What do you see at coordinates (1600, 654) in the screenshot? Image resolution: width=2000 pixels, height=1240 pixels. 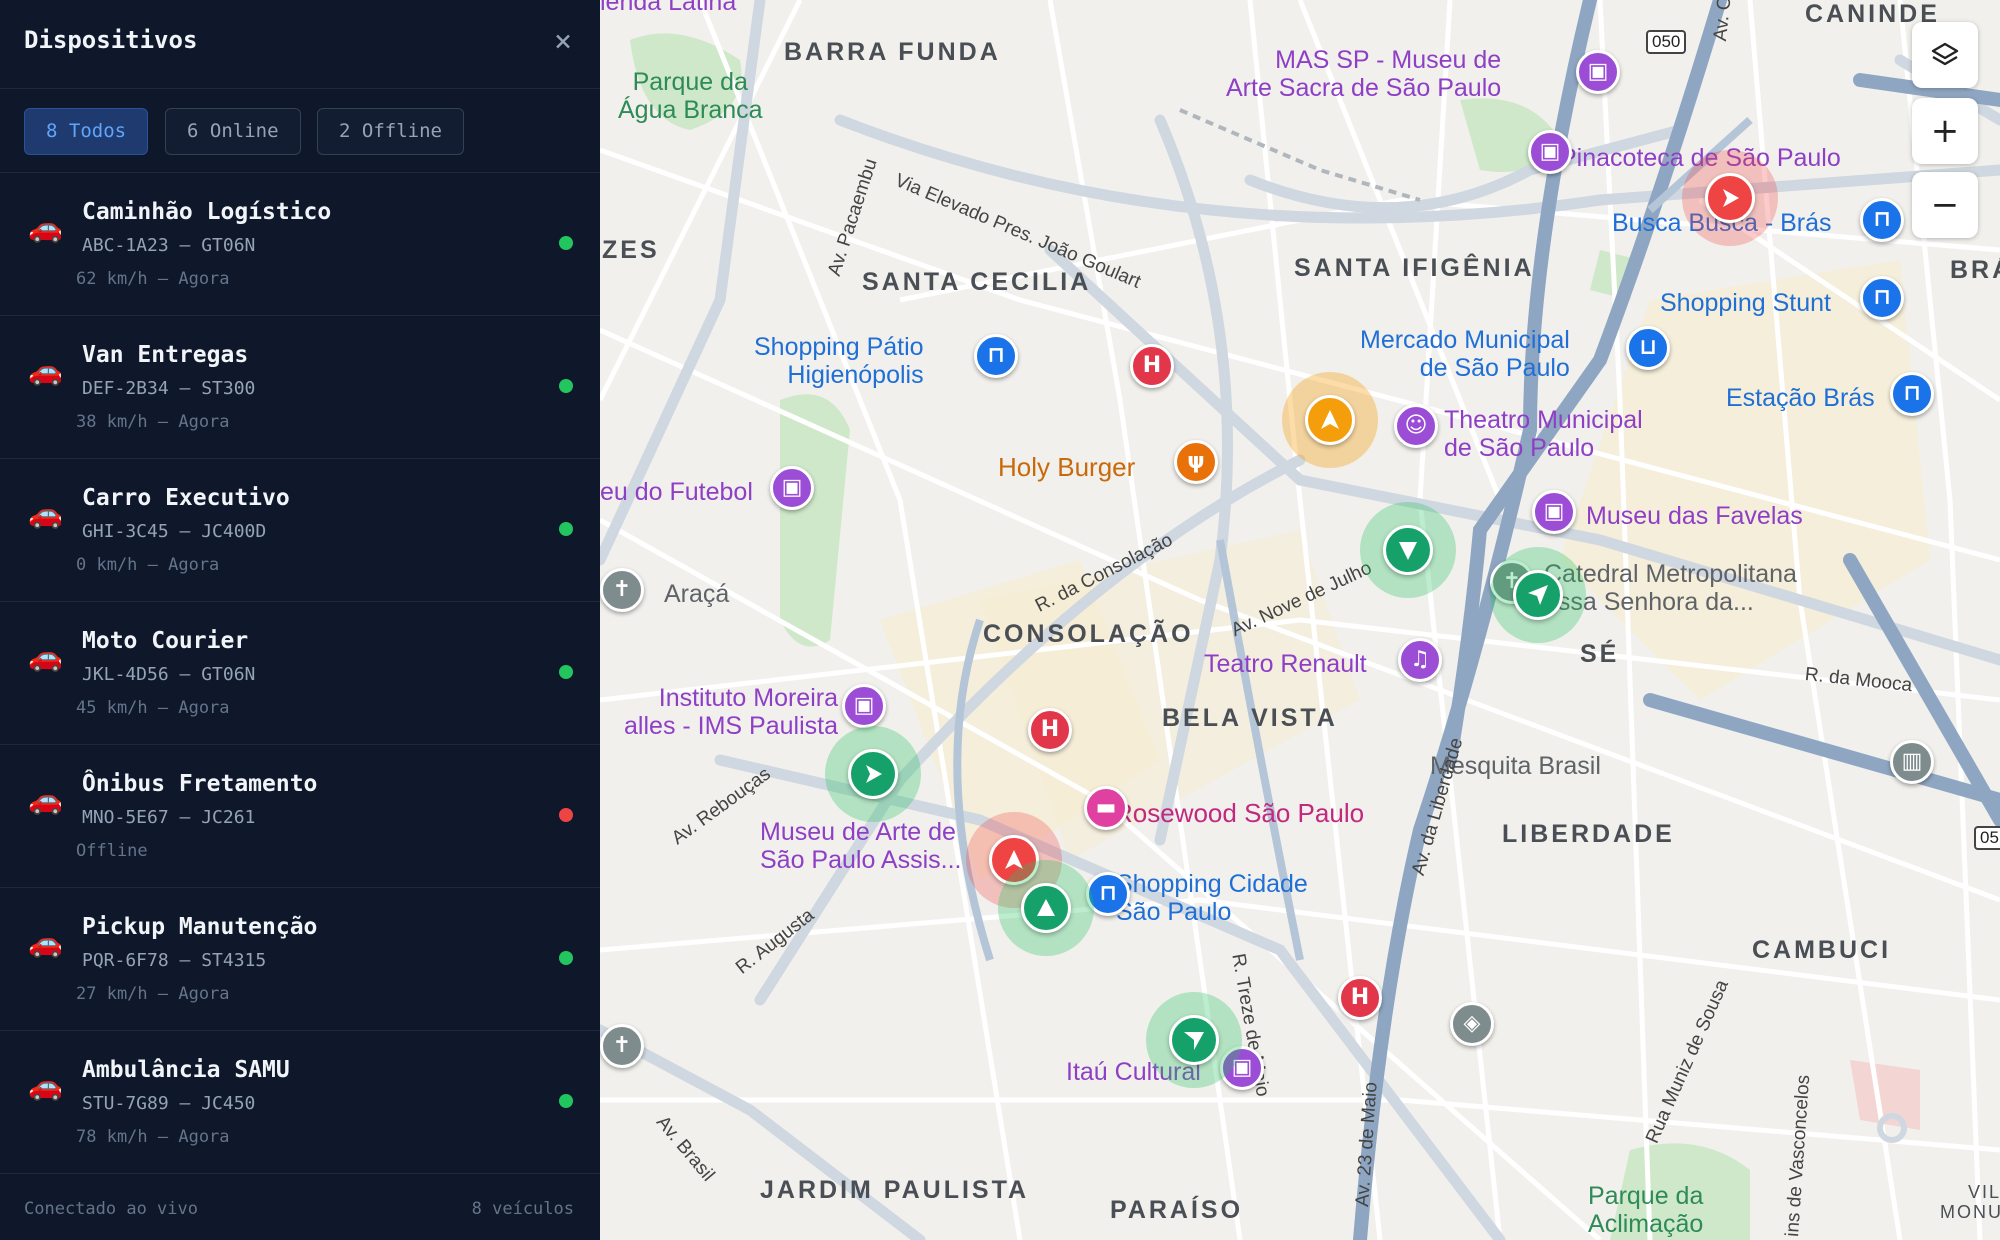 I see `district-label: SÉ` at bounding box center [1600, 654].